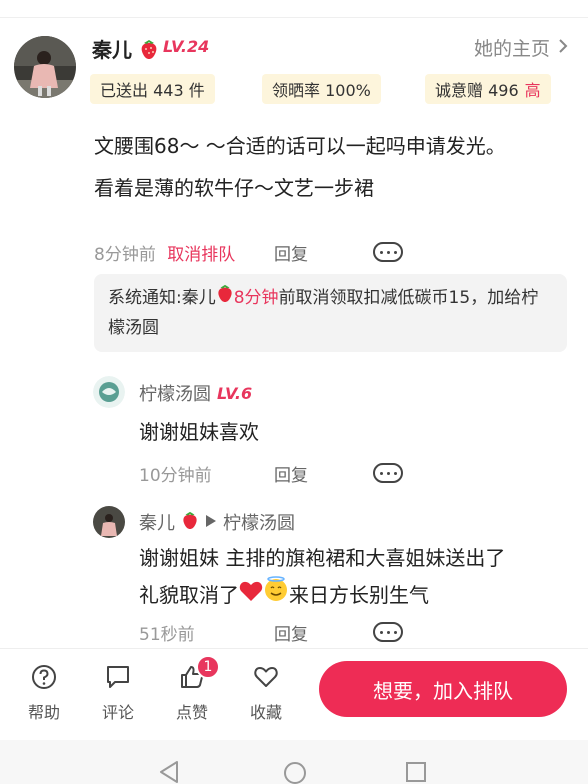  What do you see at coordinates (44, 679) in the screenshot?
I see `help-icon` at bounding box center [44, 679].